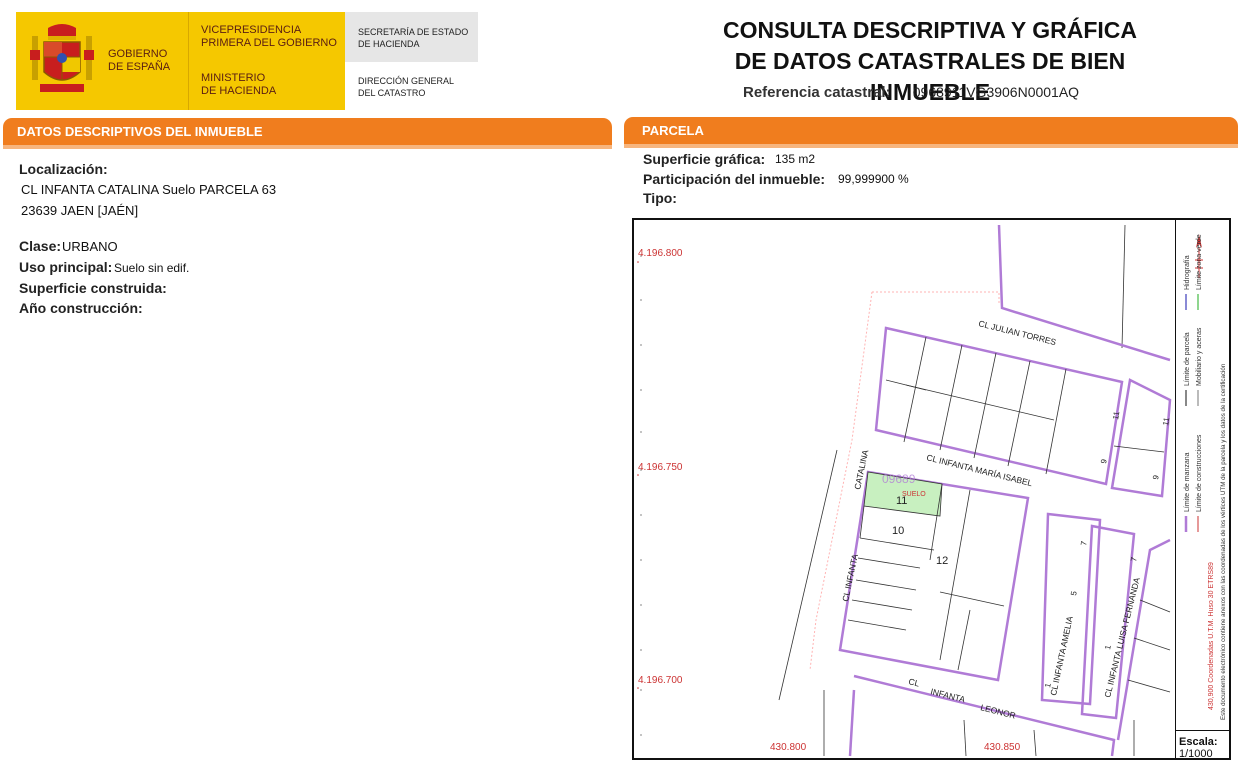 This screenshot has width=1259, height=770. What do you see at coordinates (1156, 477) in the screenshot?
I see `block-number-9b: 9` at bounding box center [1156, 477].